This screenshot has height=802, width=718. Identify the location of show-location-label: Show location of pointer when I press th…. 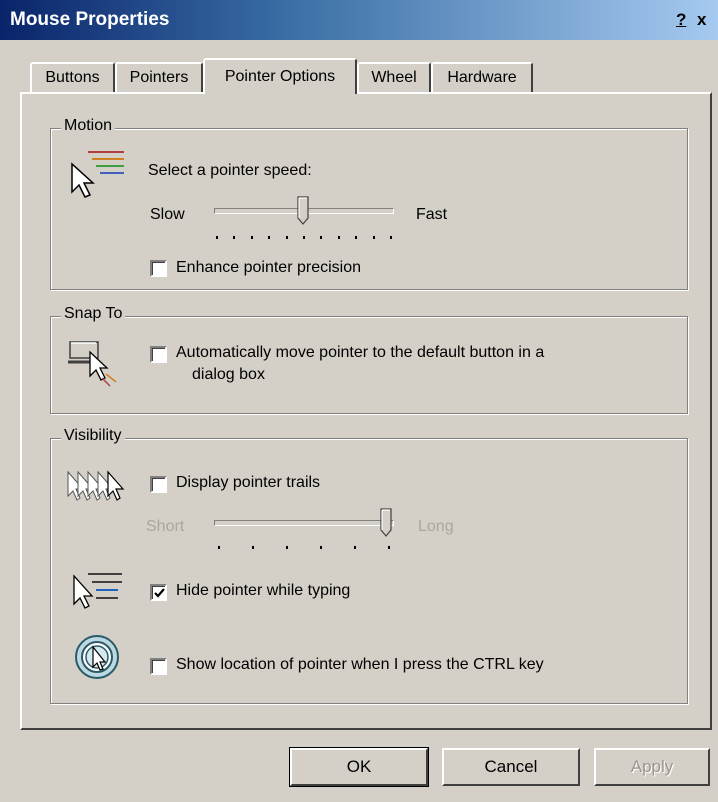
(360, 665).